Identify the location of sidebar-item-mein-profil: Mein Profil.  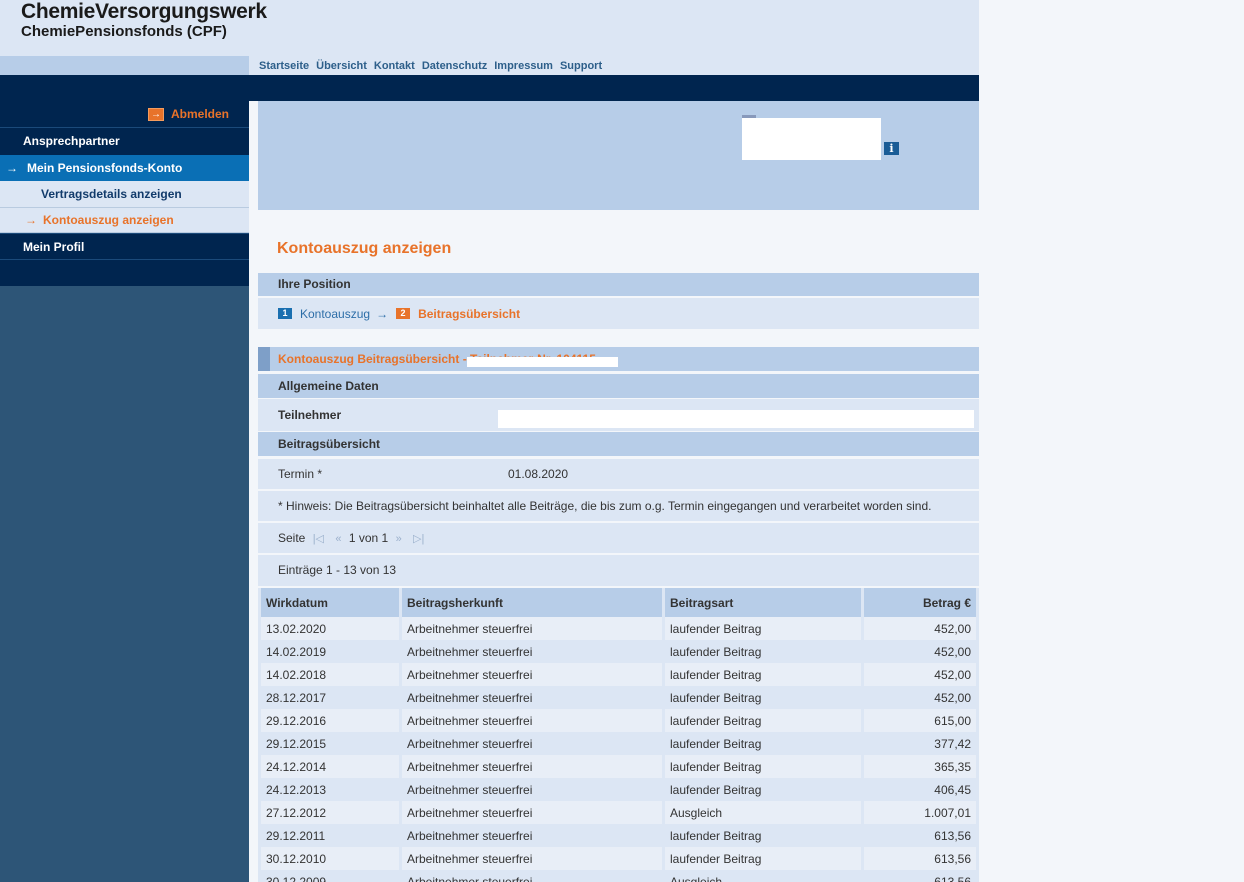
(124, 246).